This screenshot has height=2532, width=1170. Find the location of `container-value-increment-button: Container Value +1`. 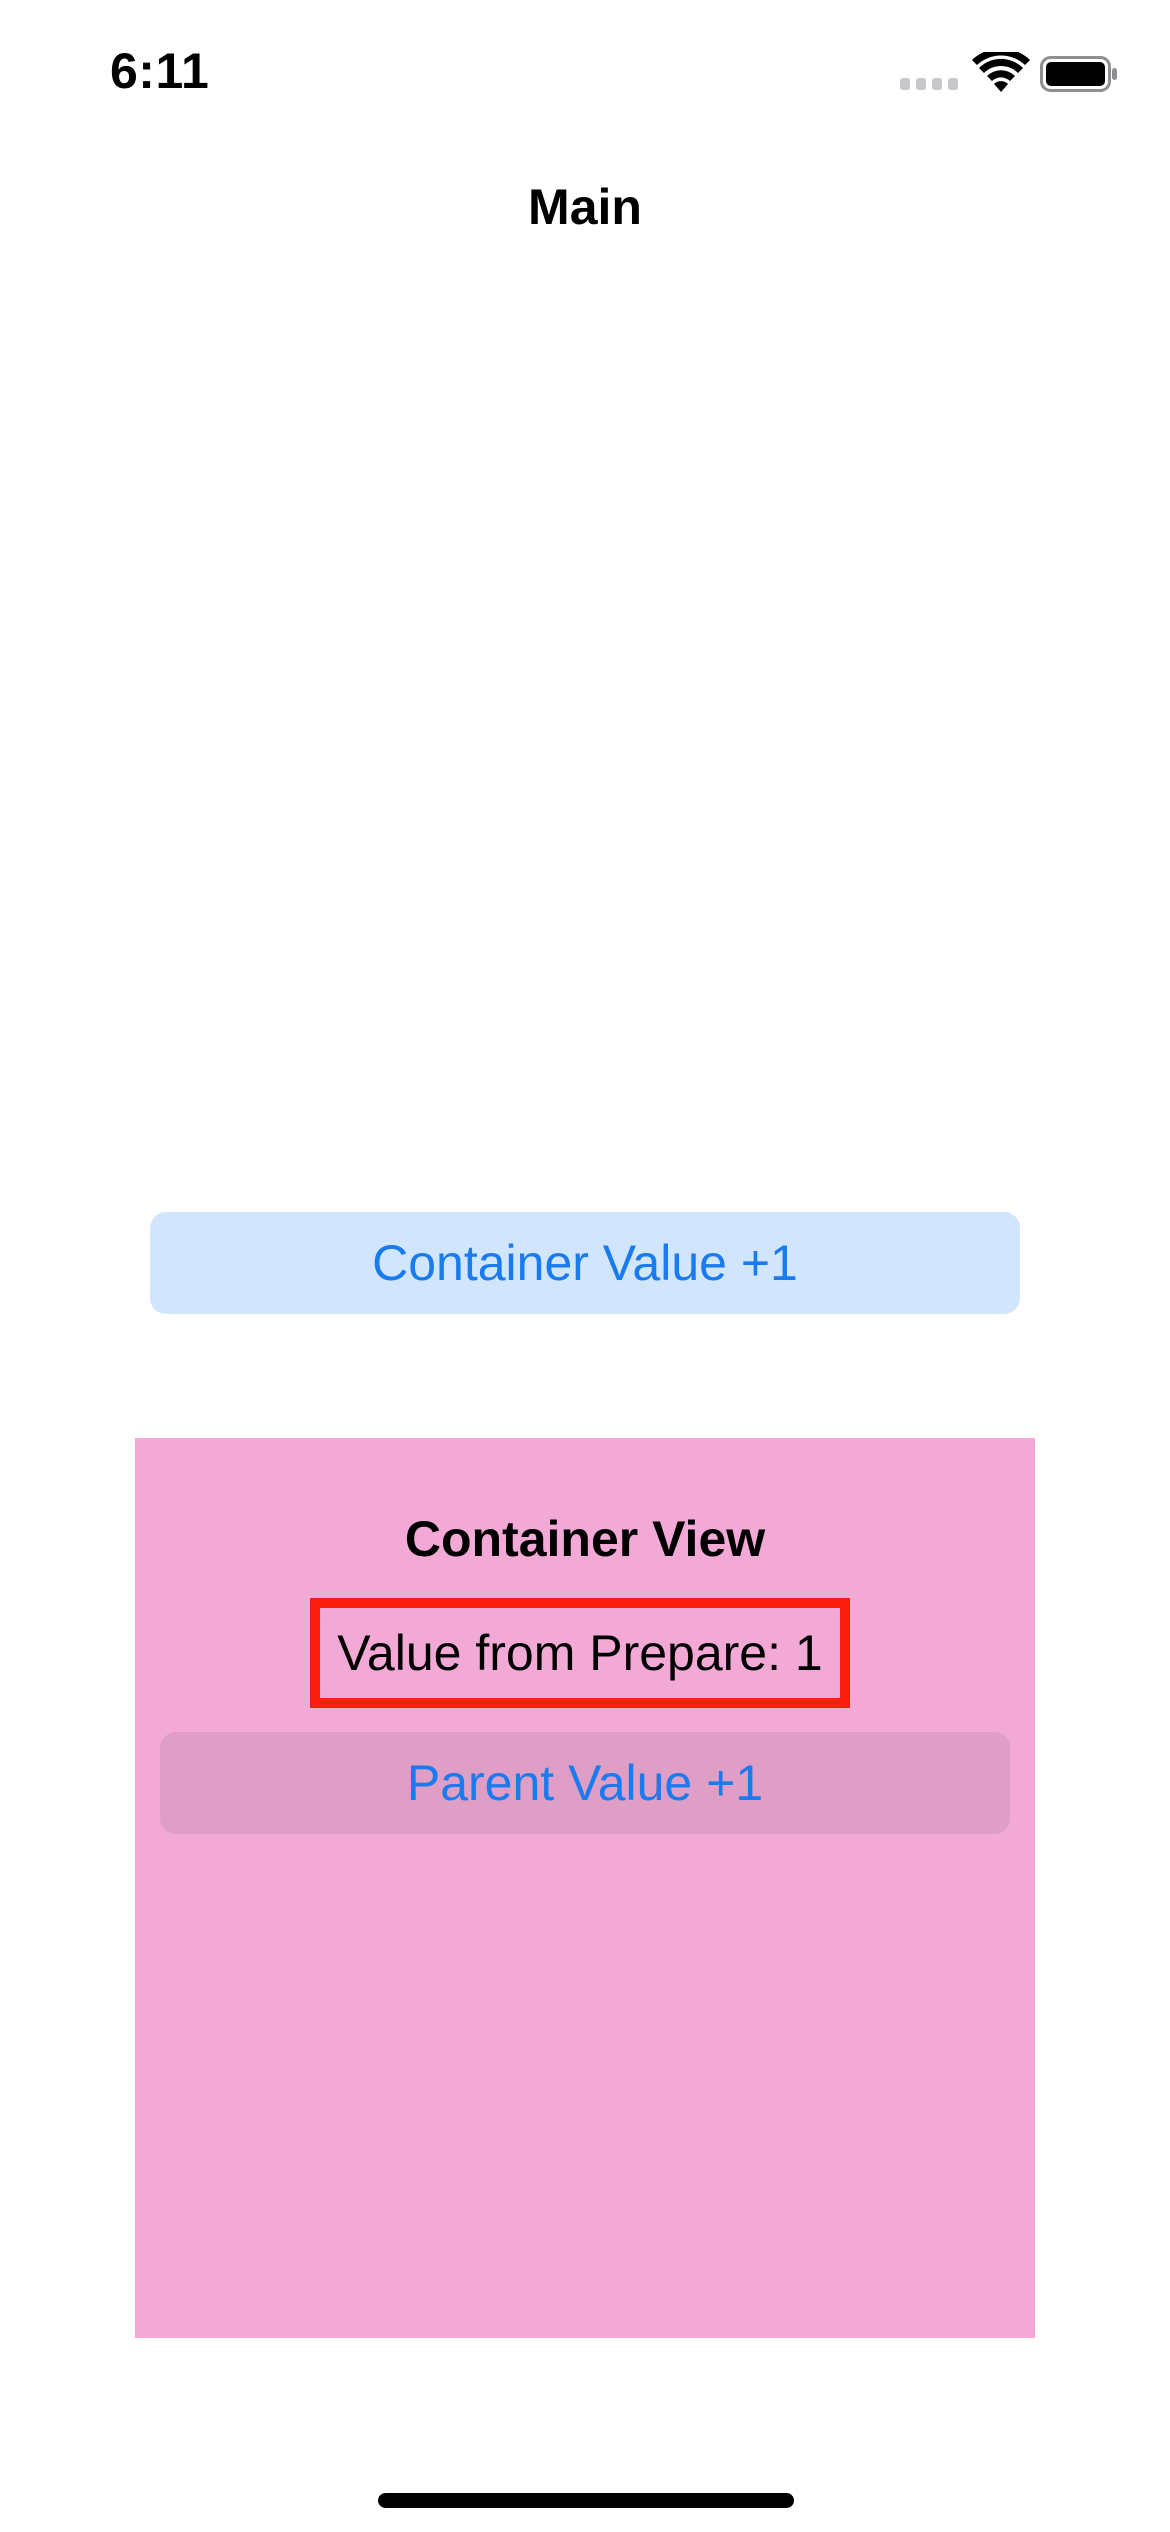

container-value-increment-button: Container Value +1 is located at coordinates (585, 1263).